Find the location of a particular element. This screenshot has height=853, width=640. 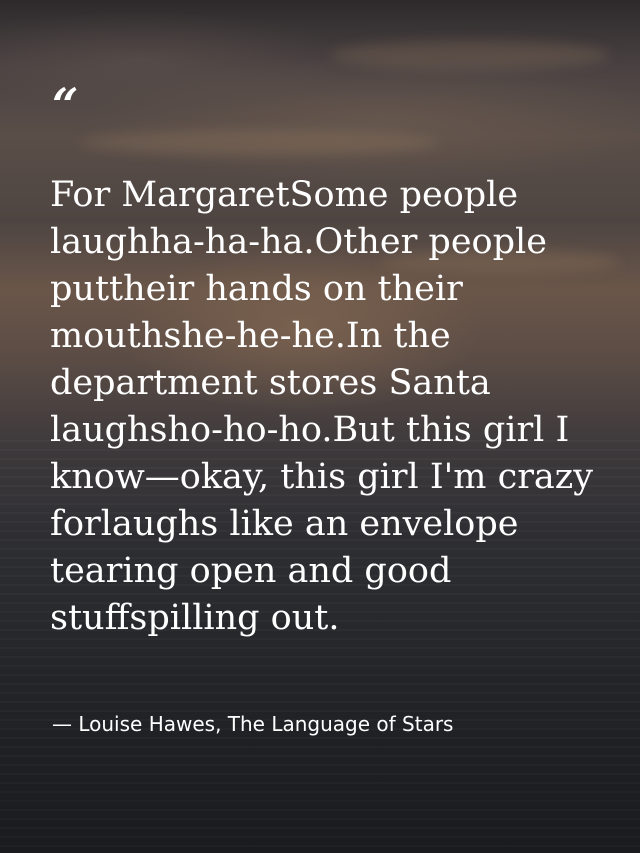

quote-attribution: — Louise Hawes, The Language of Stars is located at coordinates (253, 724).